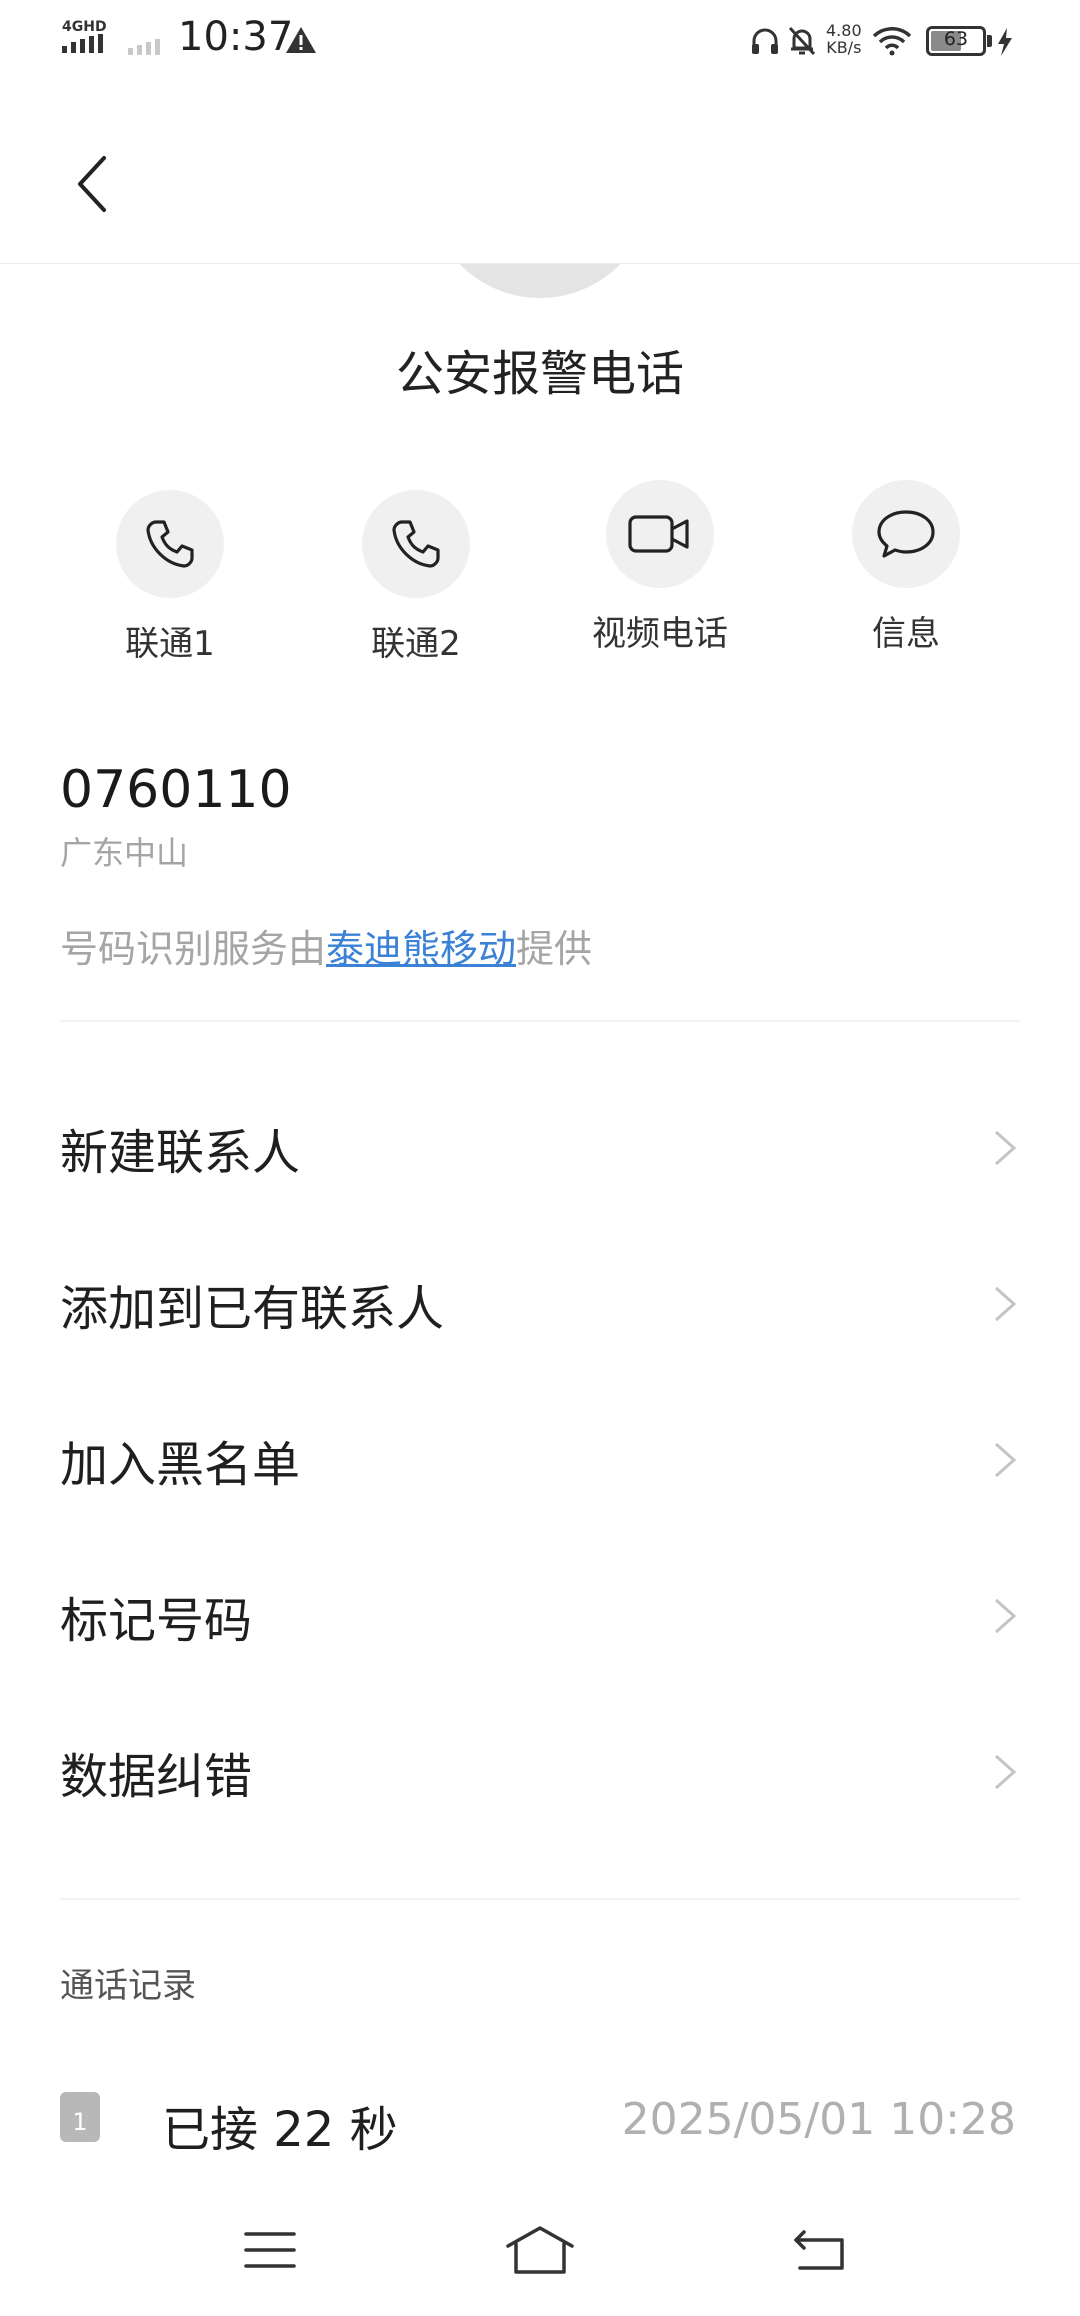  I want to click on call-sim1-icon-circle, so click(170, 544).